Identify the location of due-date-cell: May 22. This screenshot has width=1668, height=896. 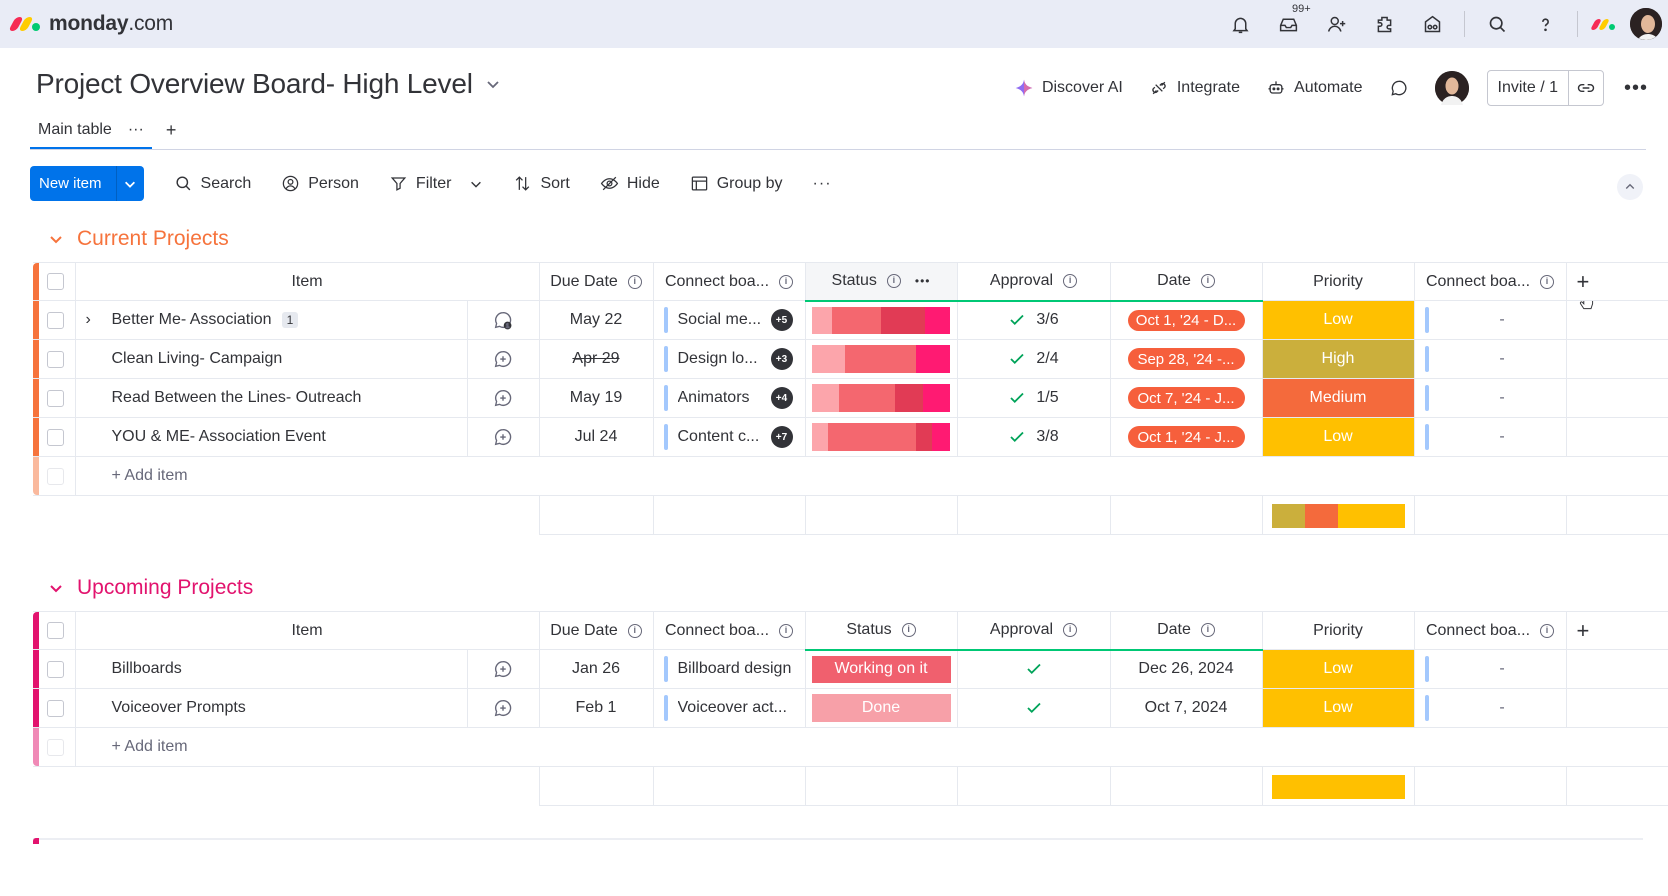
(596, 320).